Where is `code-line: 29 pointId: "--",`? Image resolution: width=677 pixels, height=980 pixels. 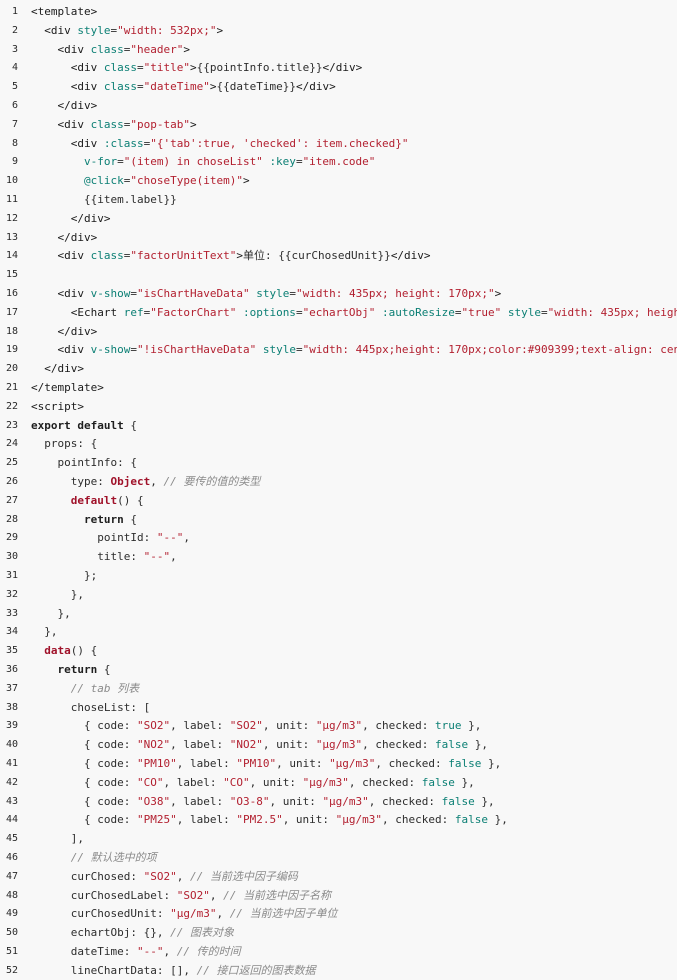 code-line: 29 pointId: "--", is located at coordinates (338, 537).